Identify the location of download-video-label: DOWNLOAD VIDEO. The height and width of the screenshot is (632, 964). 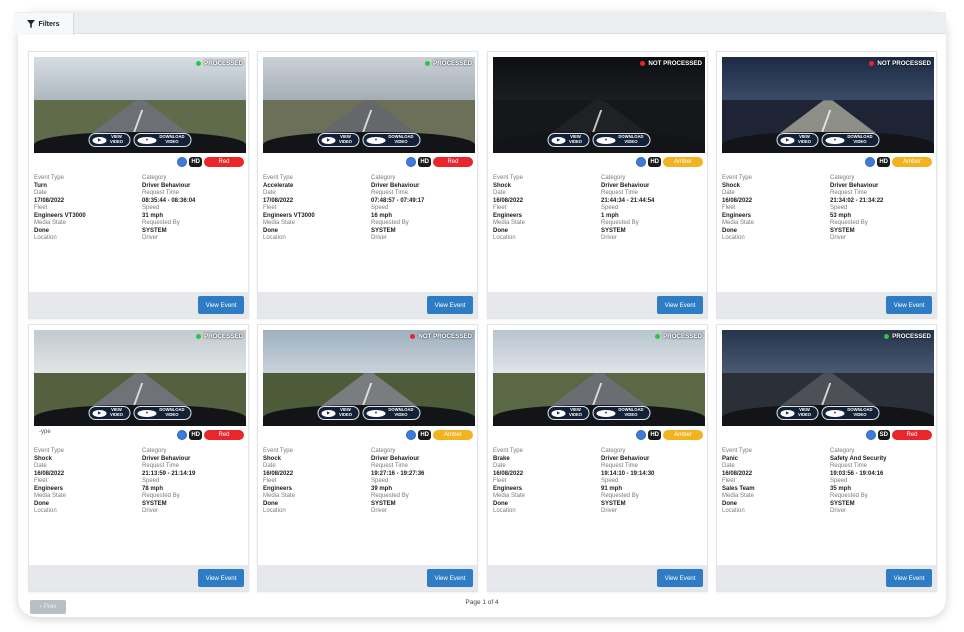
(171, 139).